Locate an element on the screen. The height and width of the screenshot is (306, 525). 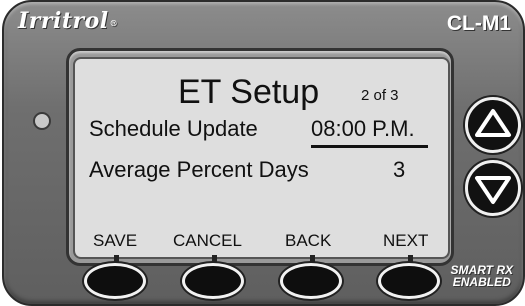
down-arrow-button is located at coordinates (493, 188).